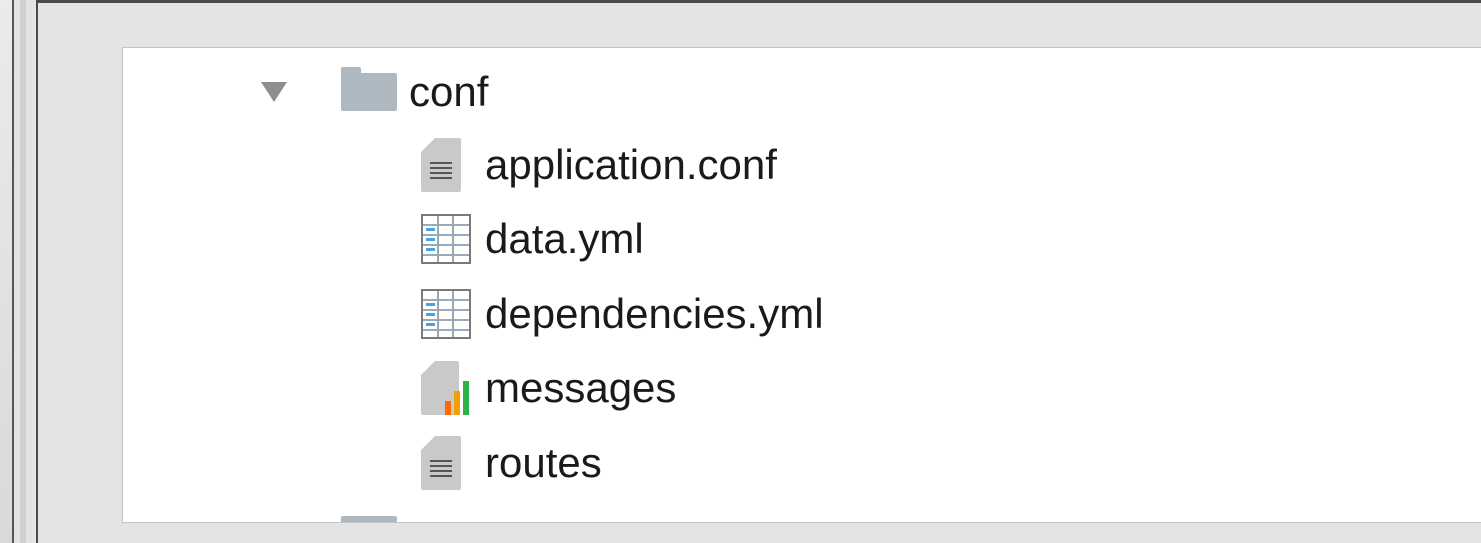 The width and height of the screenshot is (1481, 543). I want to click on file-label: application.conf, so click(631, 164).